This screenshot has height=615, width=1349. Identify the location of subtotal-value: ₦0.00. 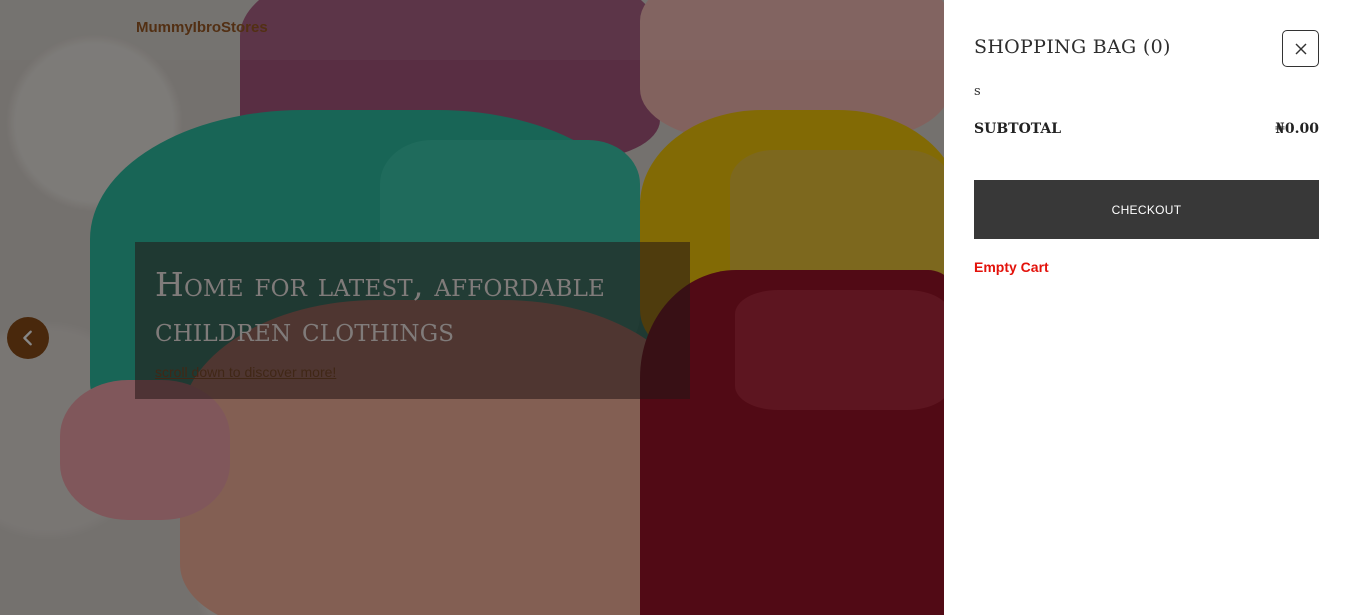
(1297, 129).